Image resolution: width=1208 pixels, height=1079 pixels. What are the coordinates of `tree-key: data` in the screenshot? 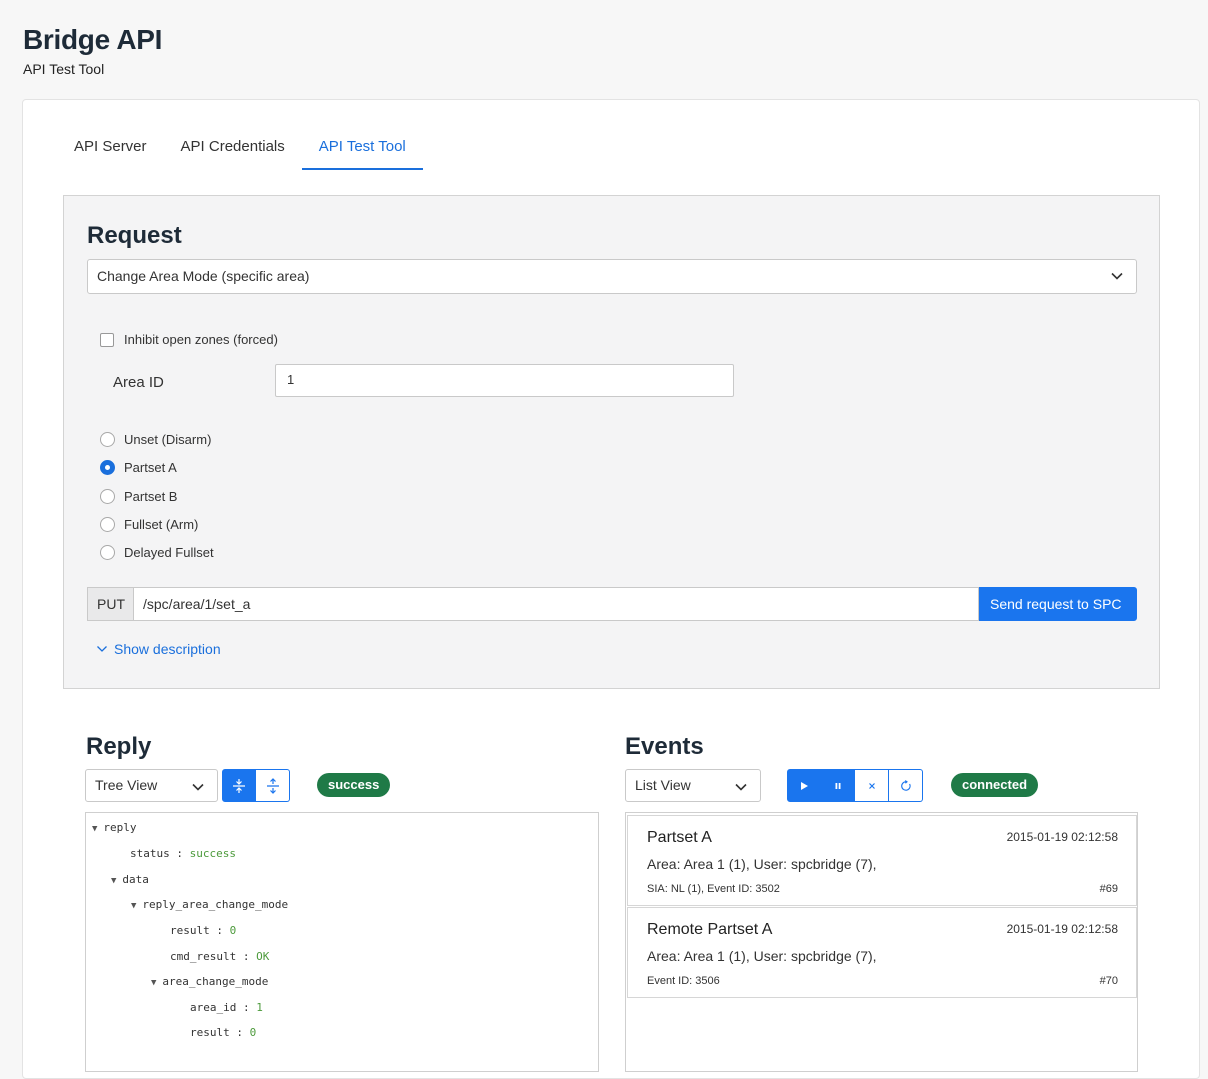 It's located at (135, 879).